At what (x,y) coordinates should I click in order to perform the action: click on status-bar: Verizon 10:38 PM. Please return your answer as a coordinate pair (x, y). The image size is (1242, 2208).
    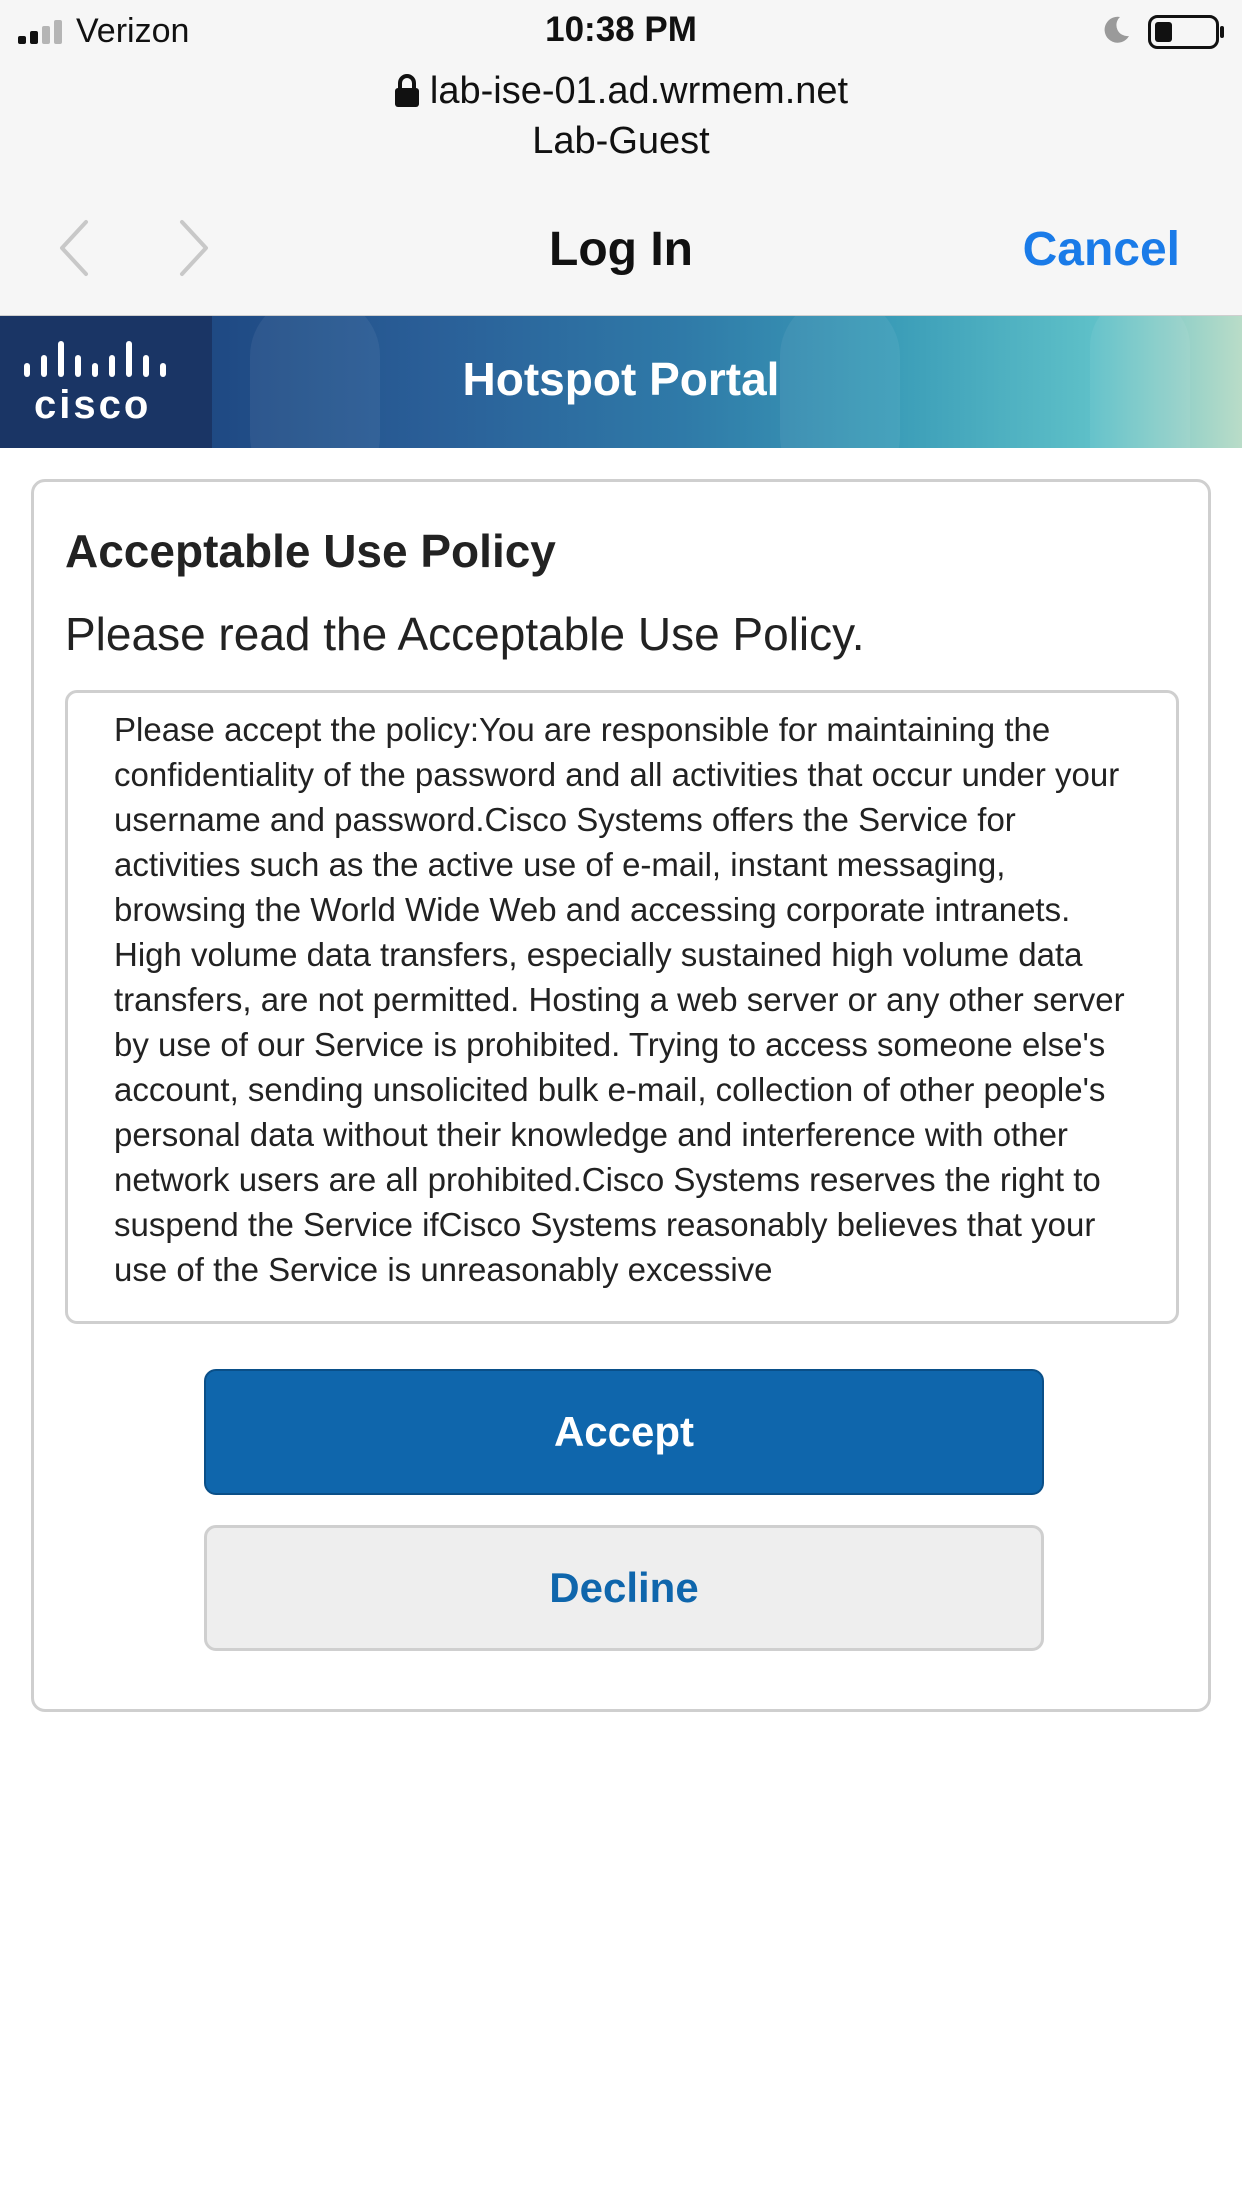
    Looking at the image, I should click on (621, 31).